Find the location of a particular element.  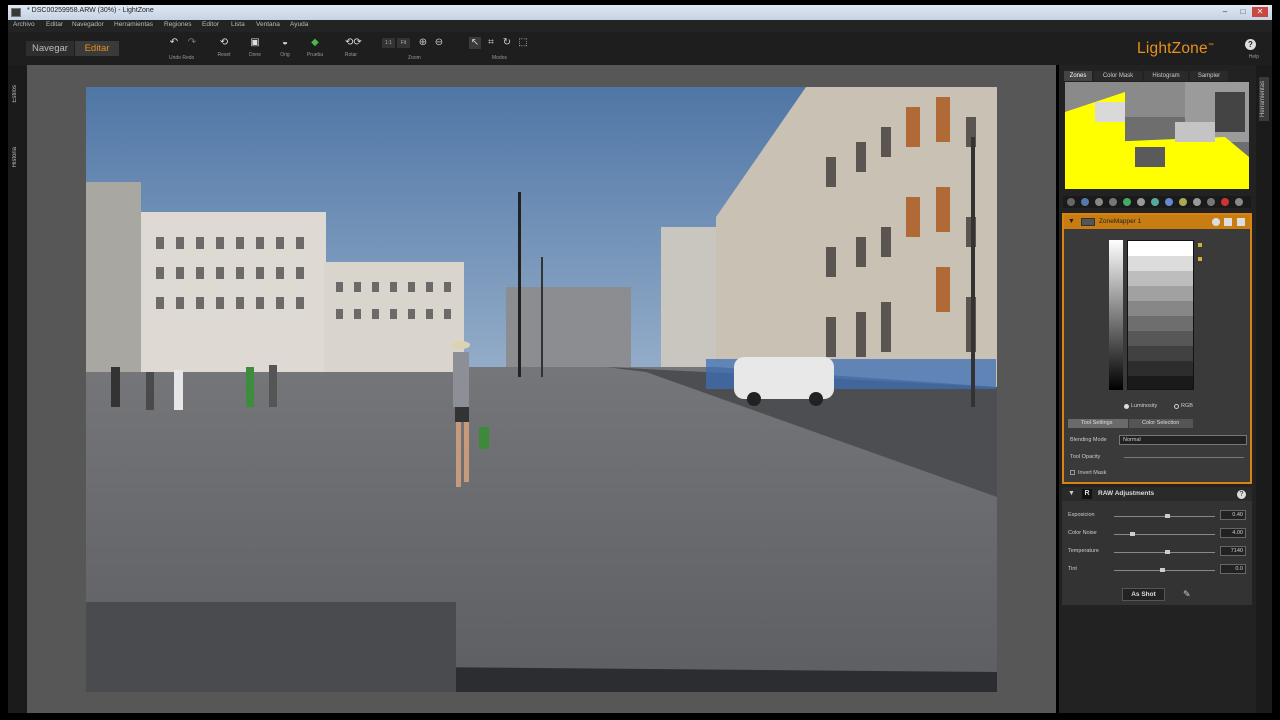

eye-icon: ◒ is located at coordinates (285, 42).